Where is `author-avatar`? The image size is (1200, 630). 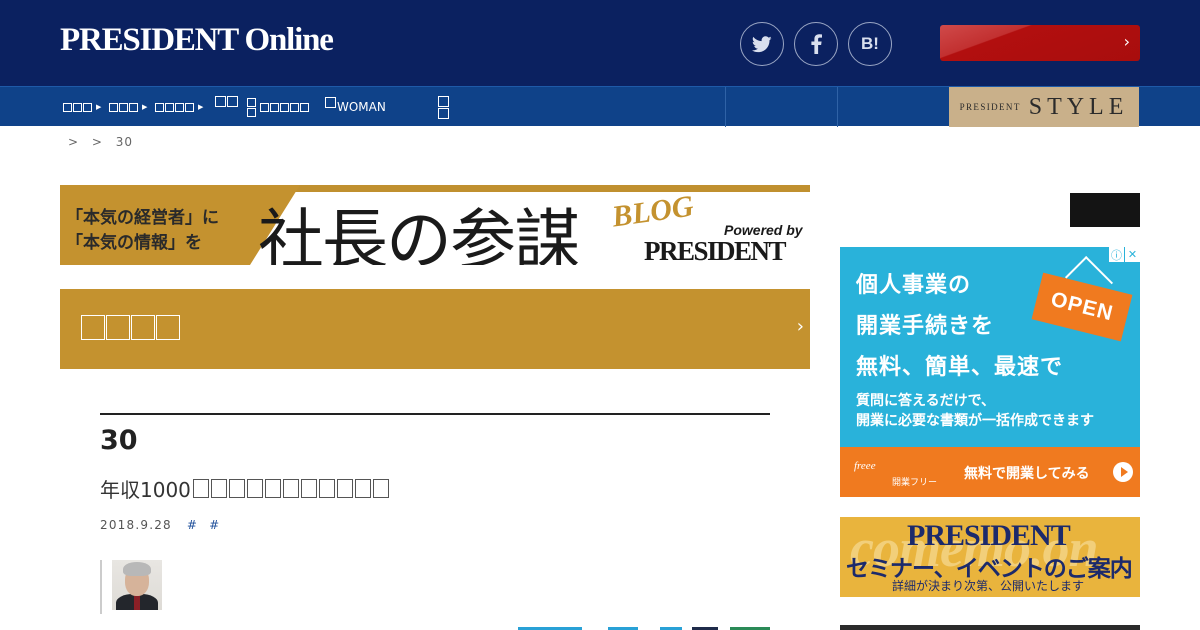
author-avatar is located at coordinates (137, 585).